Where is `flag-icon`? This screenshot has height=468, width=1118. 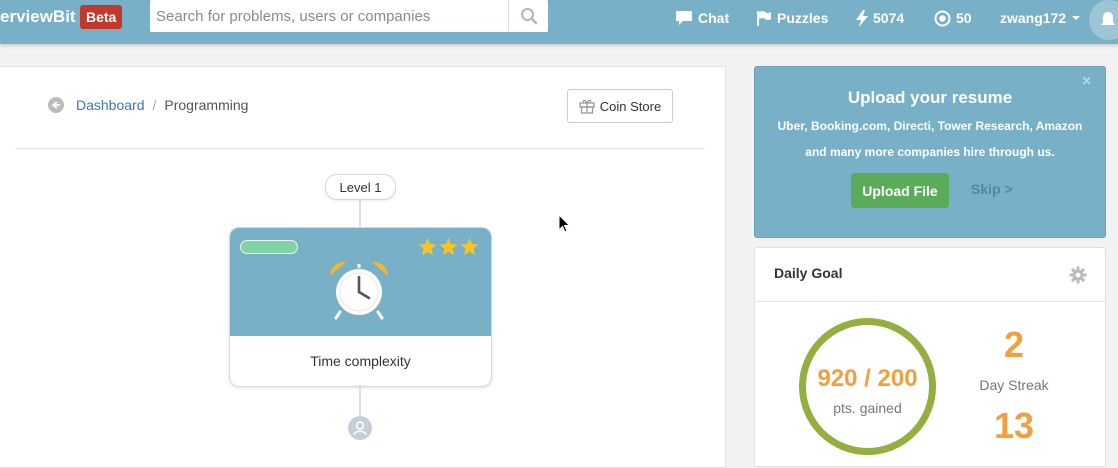 flag-icon is located at coordinates (764, 18).